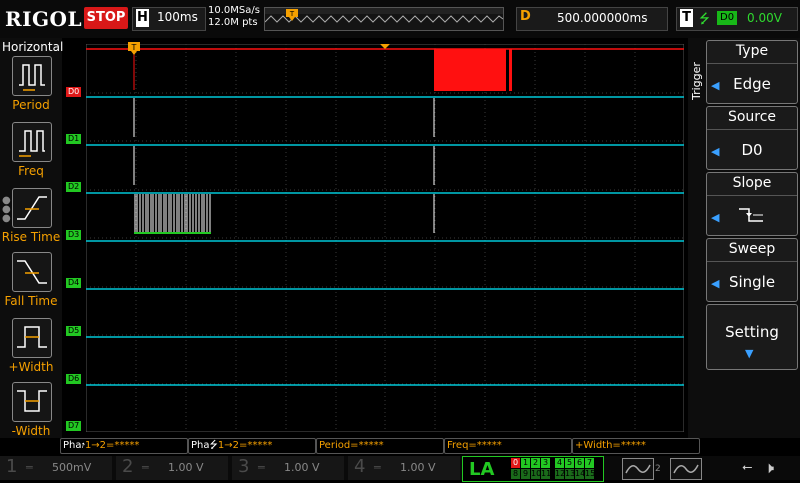  I want to click on channel-2-box: 2 ═ 1.00 V, so click(172, 468).